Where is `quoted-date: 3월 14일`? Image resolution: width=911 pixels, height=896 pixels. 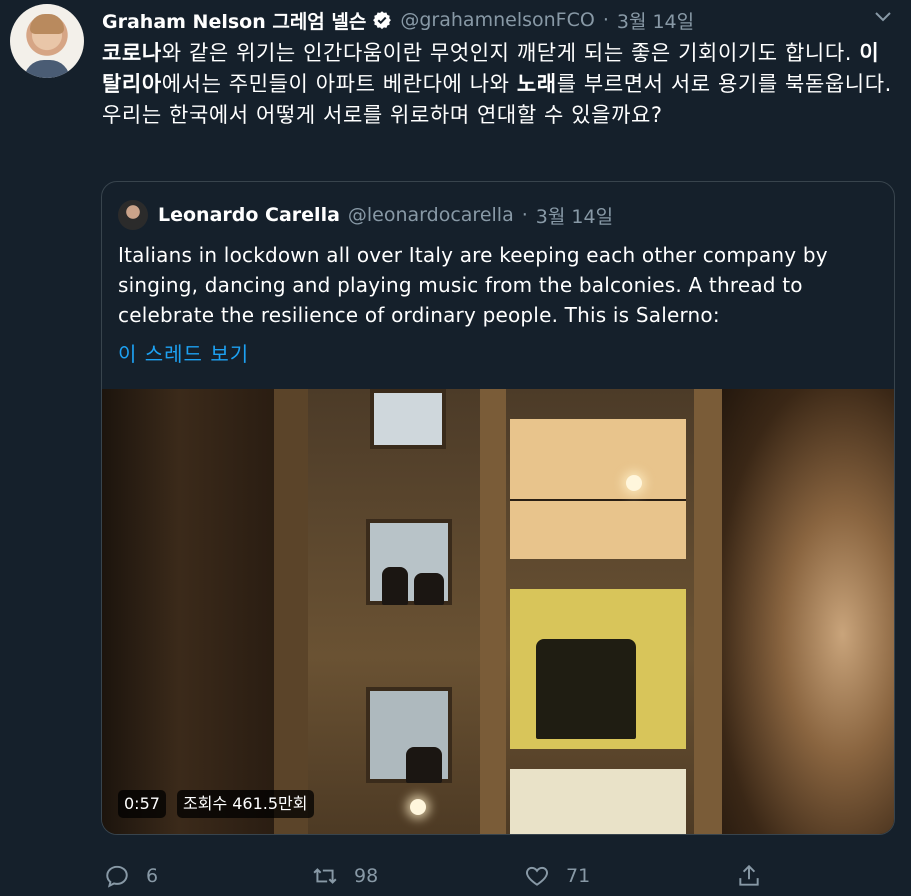 quoted-date: 3월 14일 is located at coordinates (574, 216).